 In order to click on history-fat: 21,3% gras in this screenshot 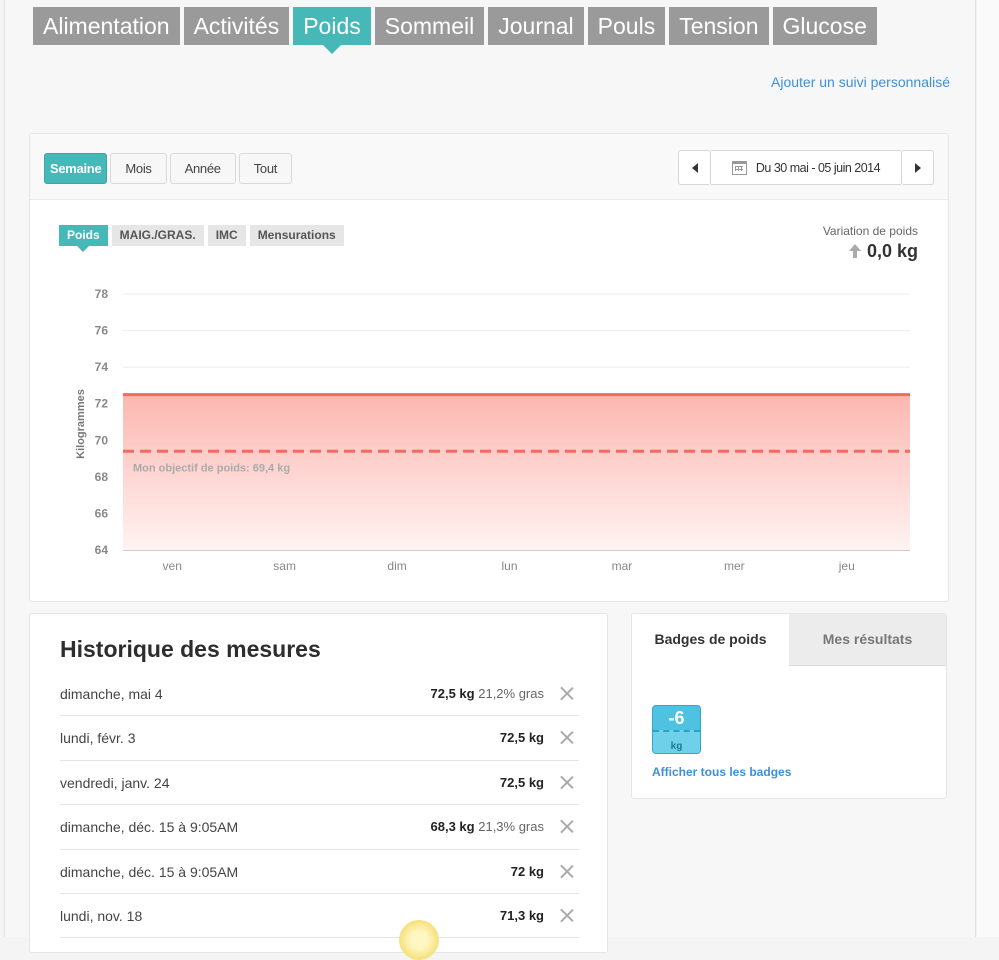, I will do `click(511, 827)`.